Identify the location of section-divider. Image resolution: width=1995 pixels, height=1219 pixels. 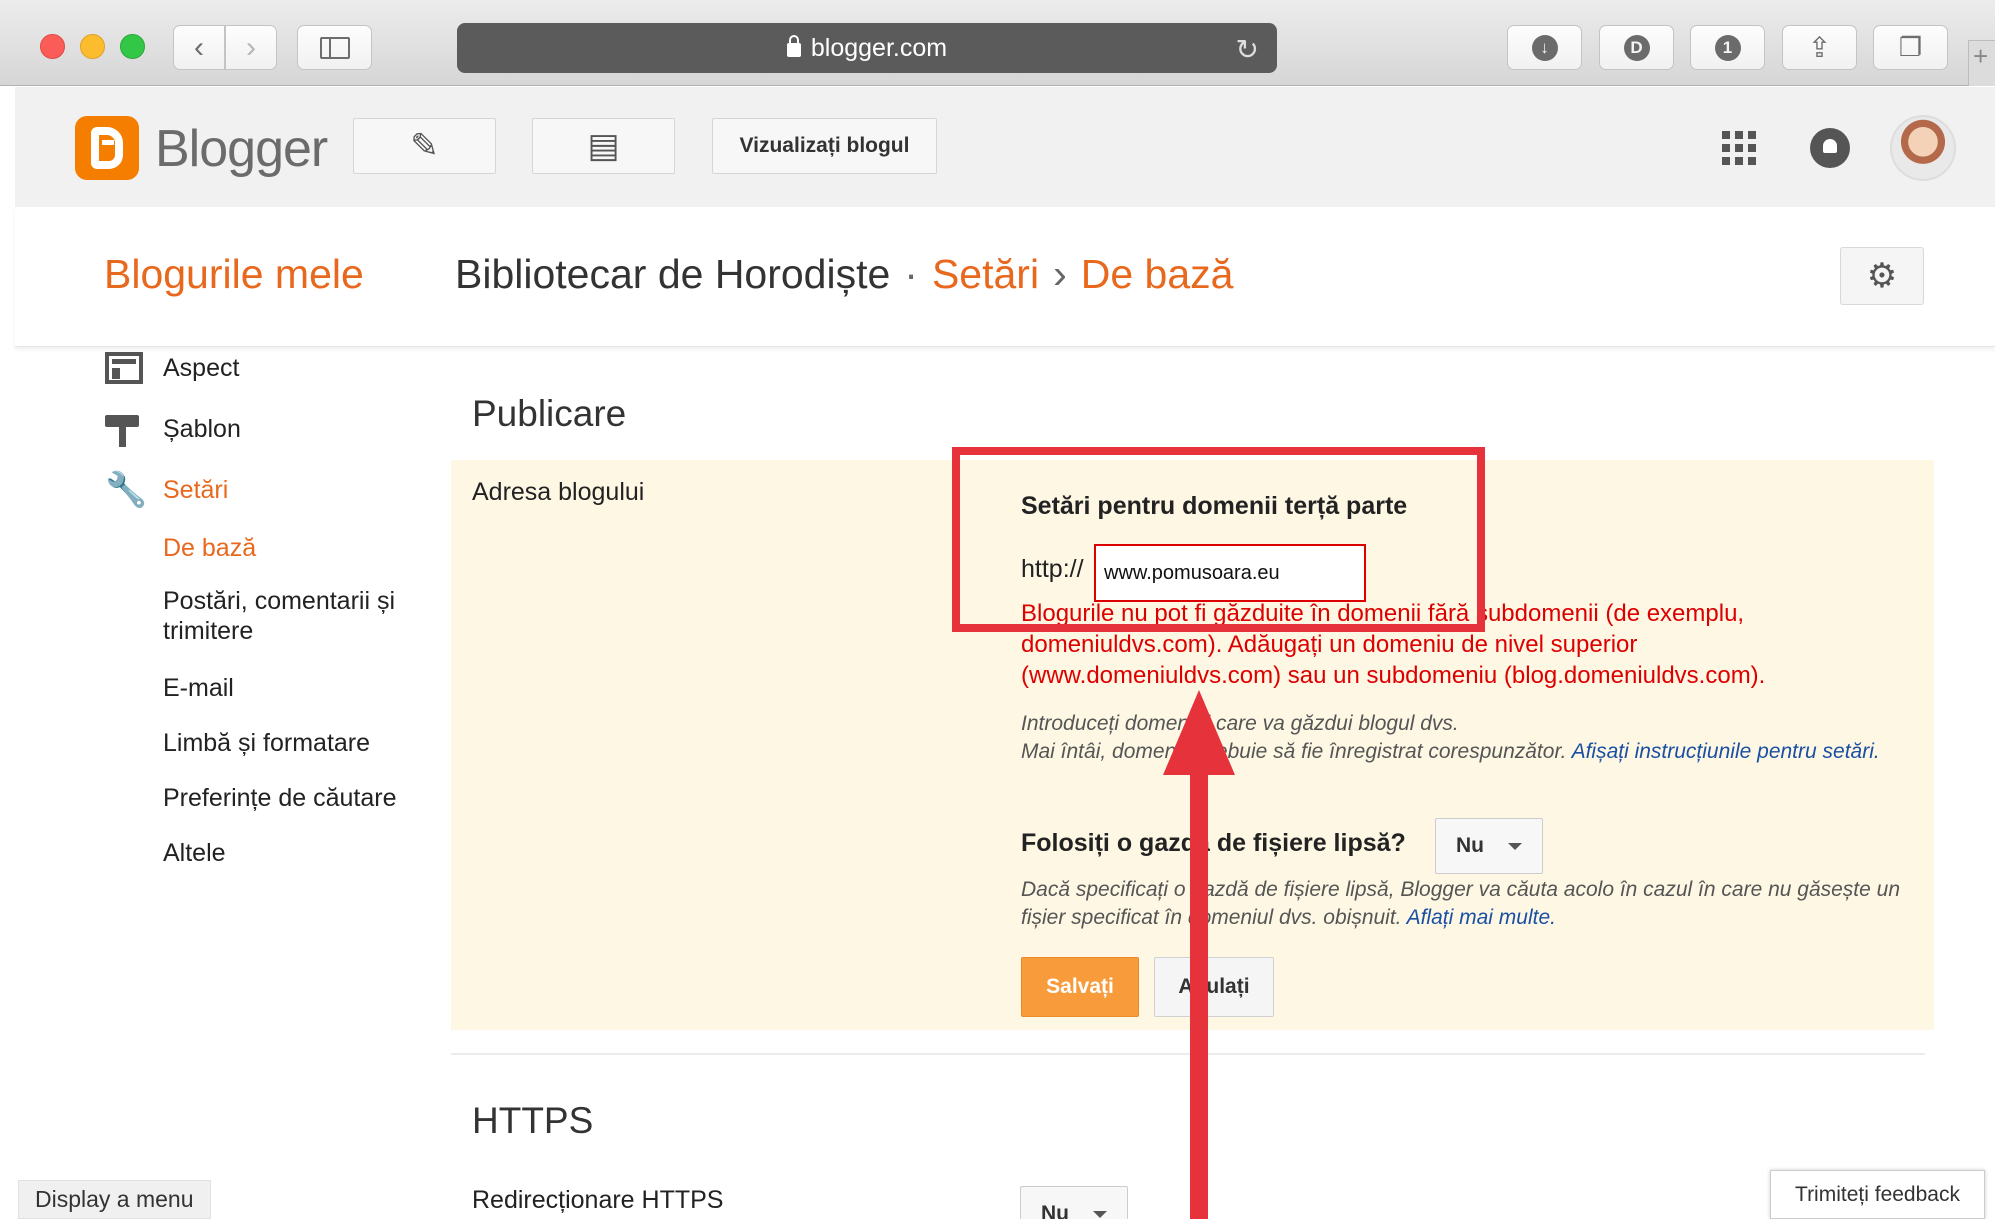
(1188, 1054).